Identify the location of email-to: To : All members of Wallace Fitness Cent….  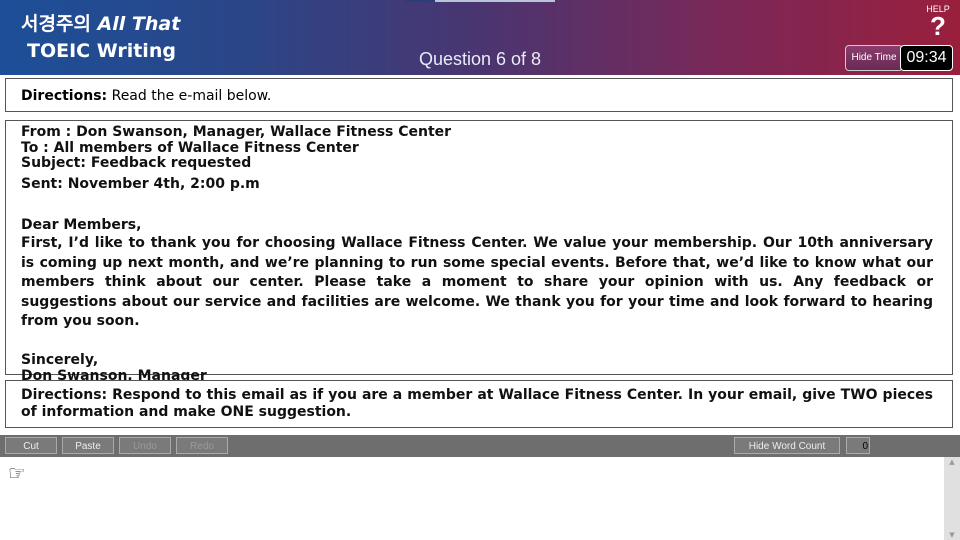
(190, 147).